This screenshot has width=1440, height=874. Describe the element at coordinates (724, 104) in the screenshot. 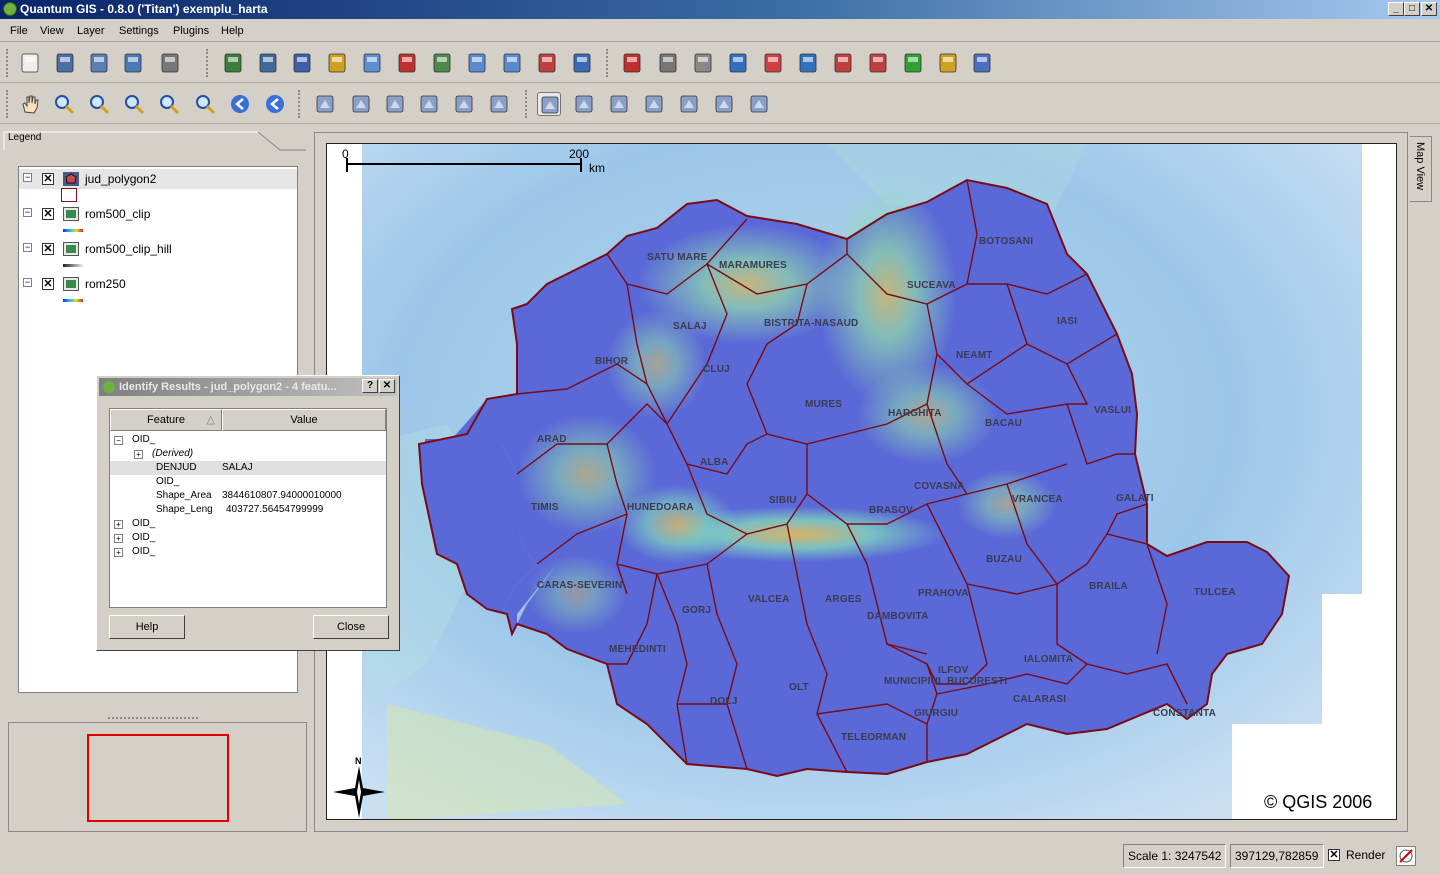

I see `map-tips-icon` at that location.